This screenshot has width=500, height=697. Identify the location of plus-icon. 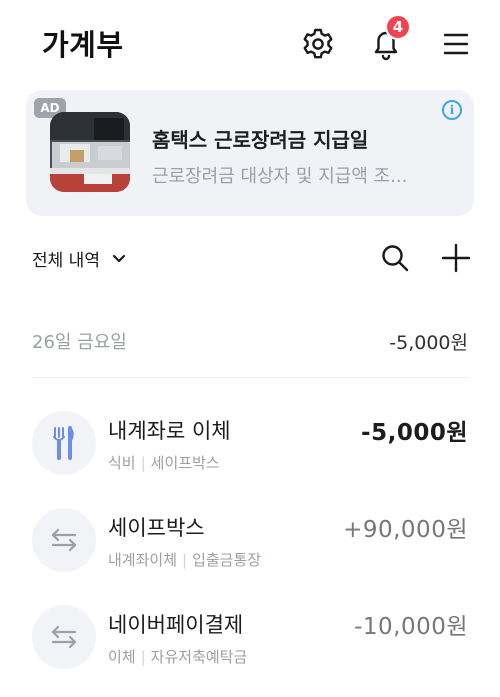
(456, 258).